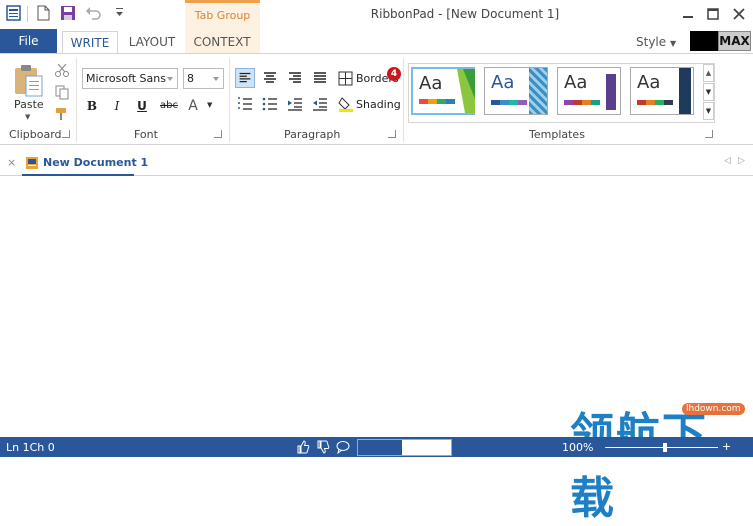  What do you see at coordinates (32, 163) in the screenshot?
I see `document-icon` at bounding box center [32, 163].